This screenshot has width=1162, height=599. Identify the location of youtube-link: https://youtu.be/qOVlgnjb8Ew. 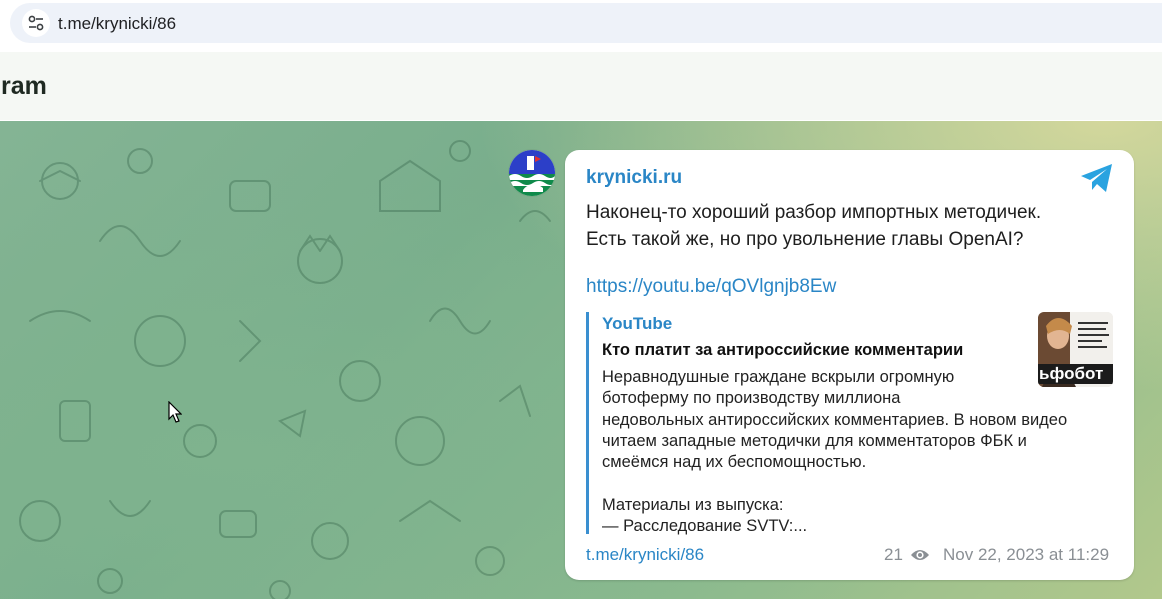
(711, 287).